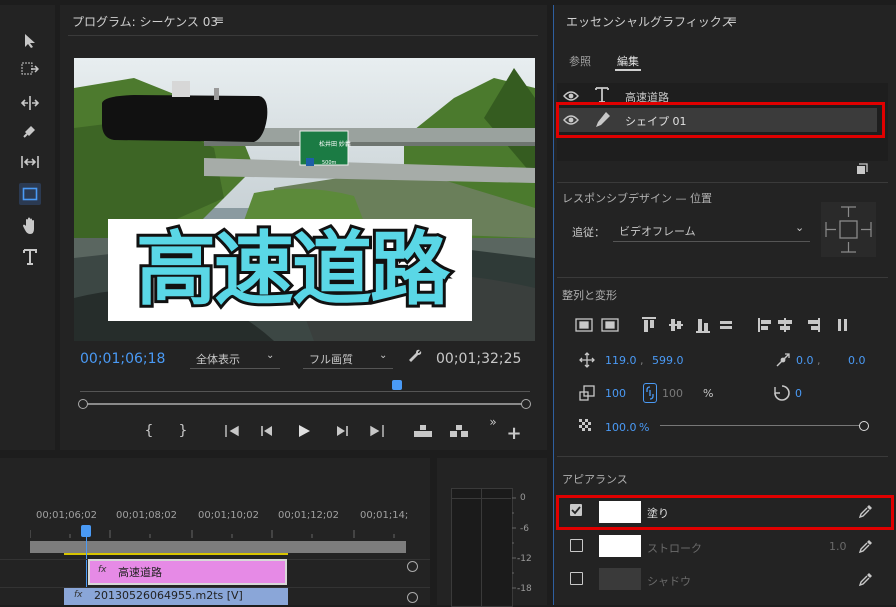  What do you see at coordinates (783, 360) in the screenshot?
I see `anchor-point-icon` at bounding box center [783, 360].